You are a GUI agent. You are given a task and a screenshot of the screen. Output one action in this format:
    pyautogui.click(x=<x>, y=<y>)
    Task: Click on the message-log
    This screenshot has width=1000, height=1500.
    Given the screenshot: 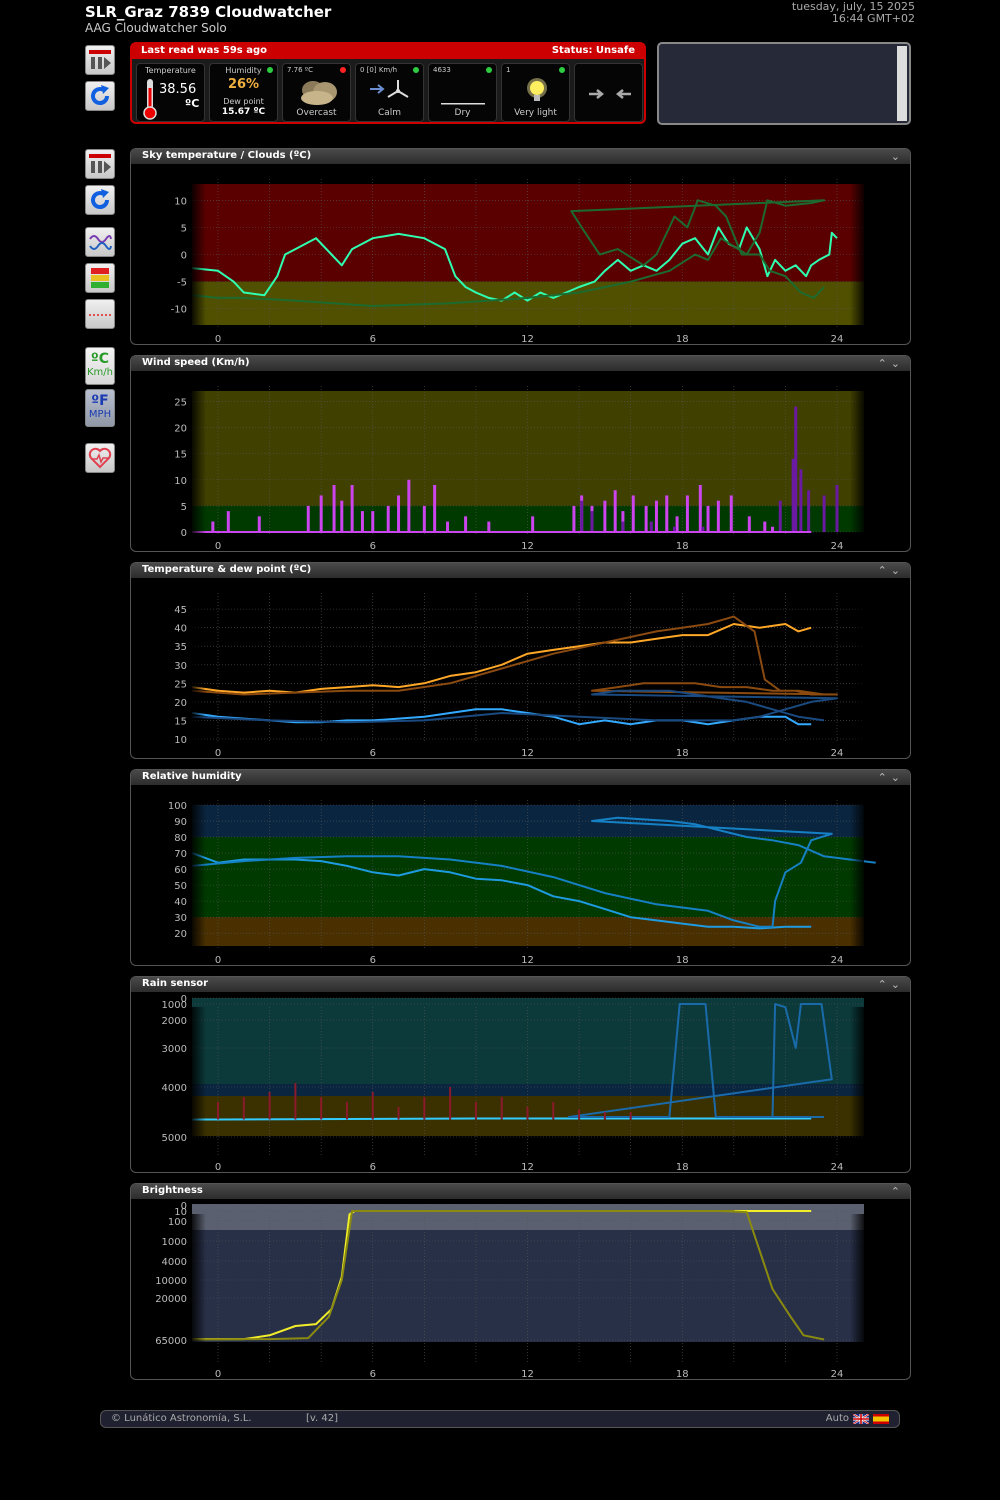 What is the action you would take?
    pyautogui.click(x=784, y=83)
    